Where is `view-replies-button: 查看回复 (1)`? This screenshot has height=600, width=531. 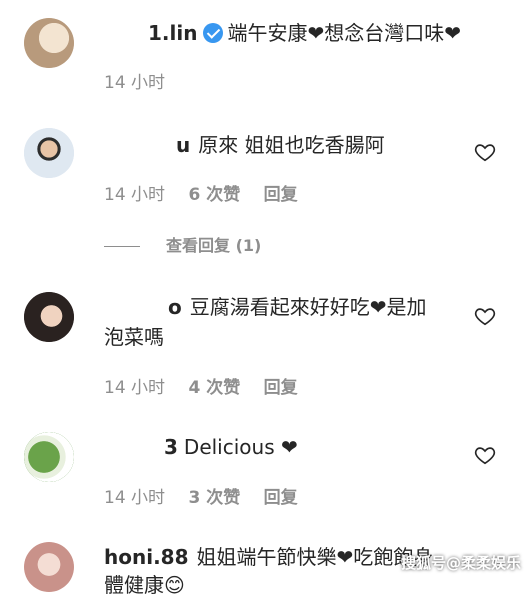 view-replies-button: 查看回复 (1) is located at coordinates (182, 244).